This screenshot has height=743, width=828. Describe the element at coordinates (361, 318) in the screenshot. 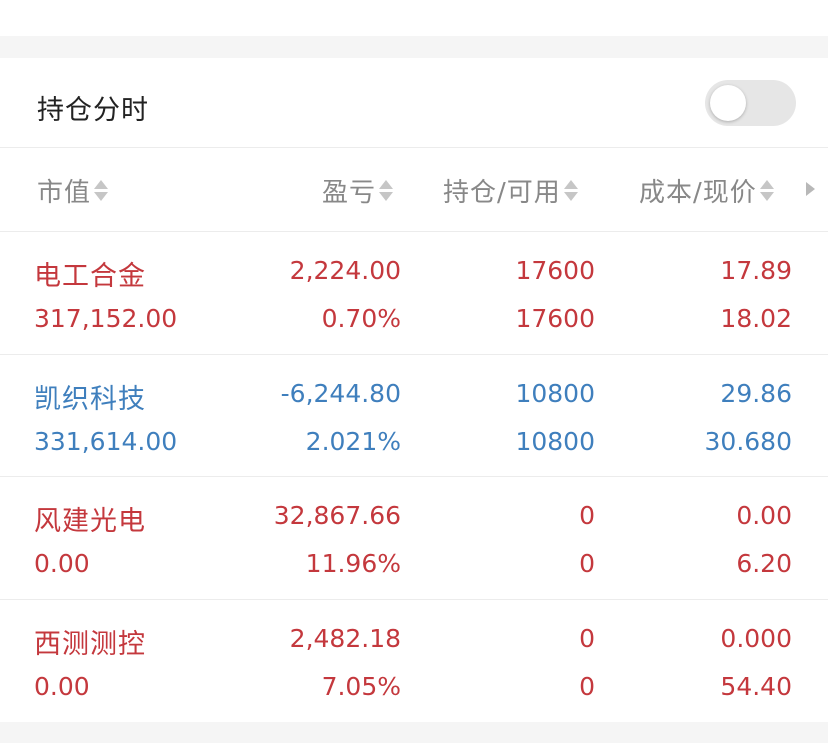

I see `profit-loss-pct: 0.70%` at that location.